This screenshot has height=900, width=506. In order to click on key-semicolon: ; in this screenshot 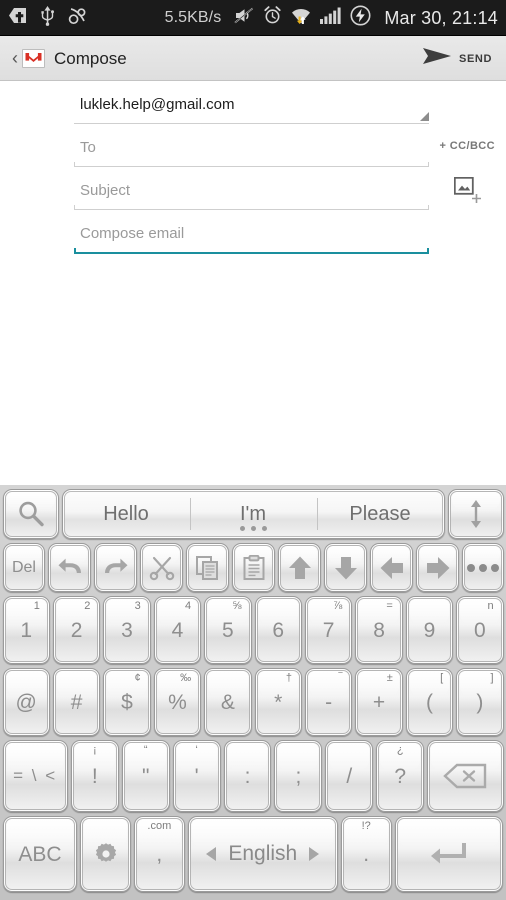, I will do `click(298, 776)`.